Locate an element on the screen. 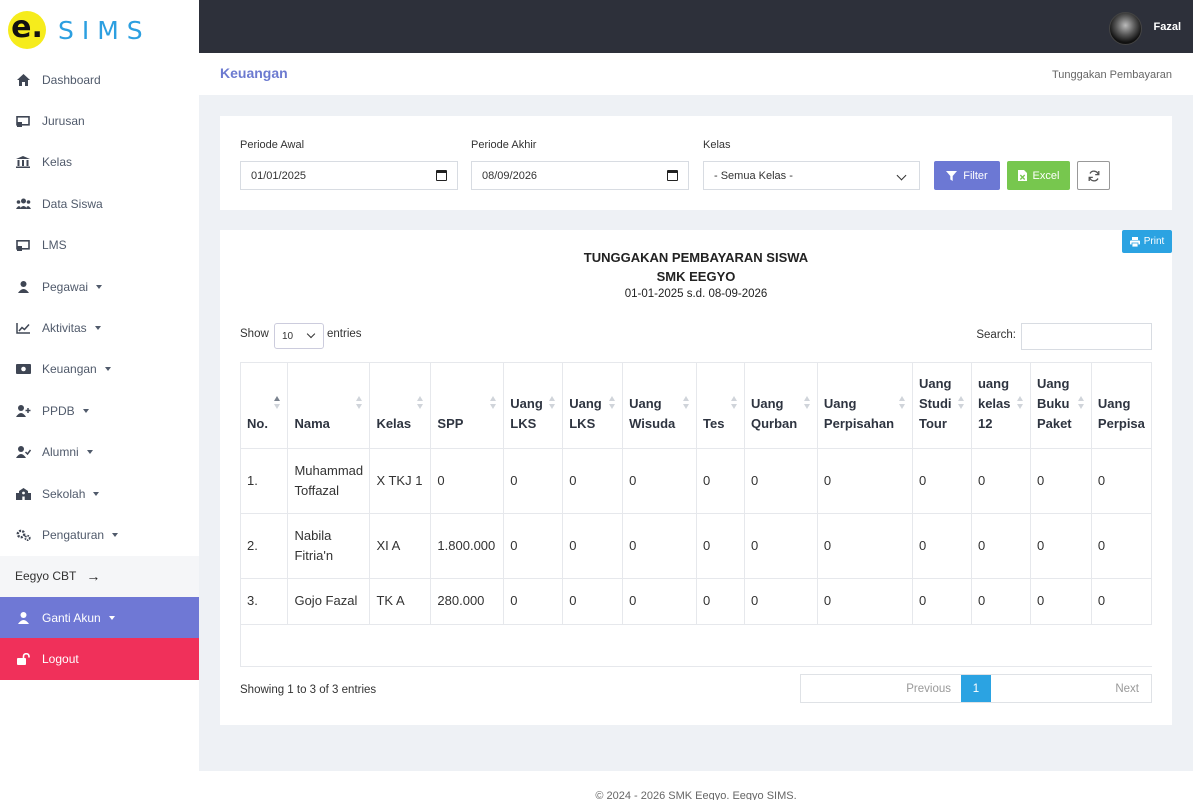 The height and width of the screenshot is (800, 1193). column-header-uang-wisuda: Uang Wisuda is located at coordinates (659, 406).